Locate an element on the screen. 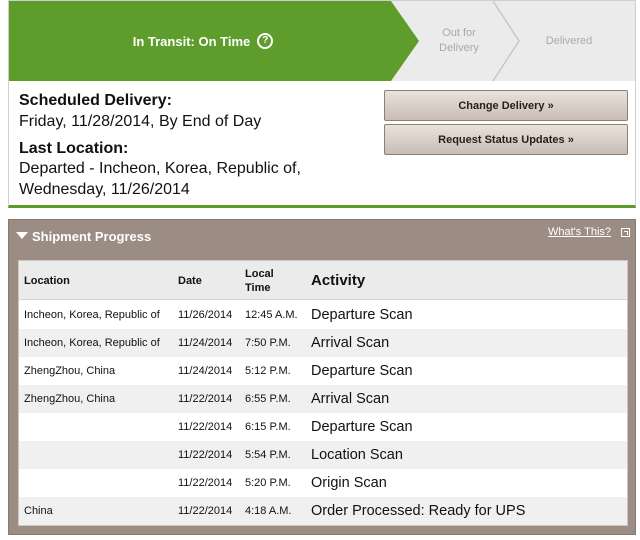  whats-this-link: What's This? is located at coordinates (579, 232).